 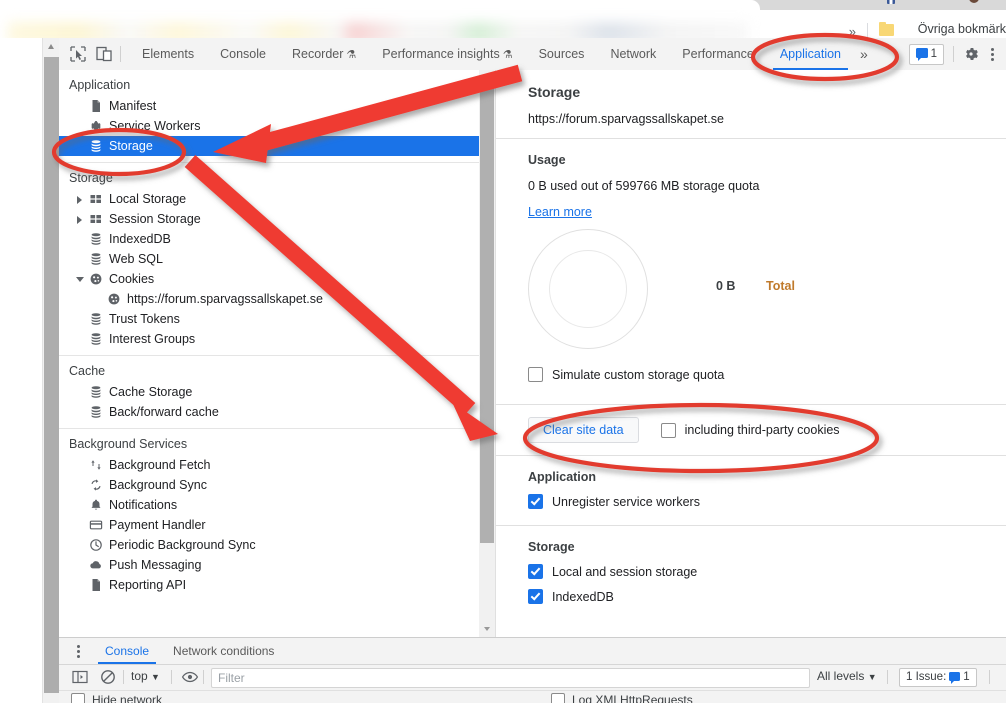 What do you see at coordinates (269, 545) in the screenshot?
I see `sidebar-item-periodic-background-sync: Periodic Background Sync` at bounding box center [269, 545].